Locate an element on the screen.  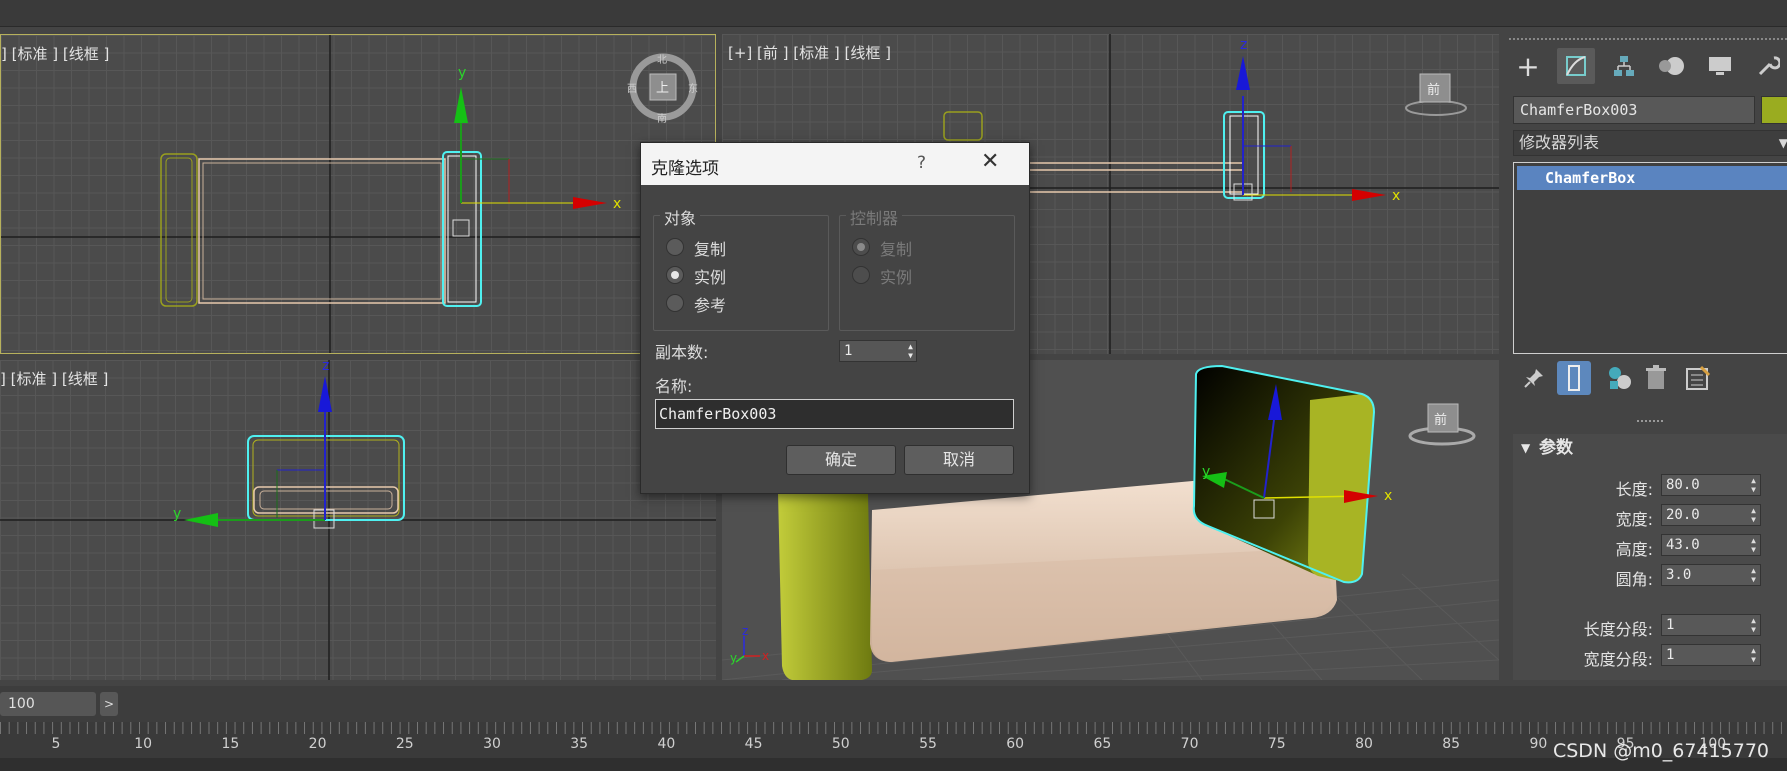
controller-group: 控制器 复制 实例 is located at coordinates (927, 268).